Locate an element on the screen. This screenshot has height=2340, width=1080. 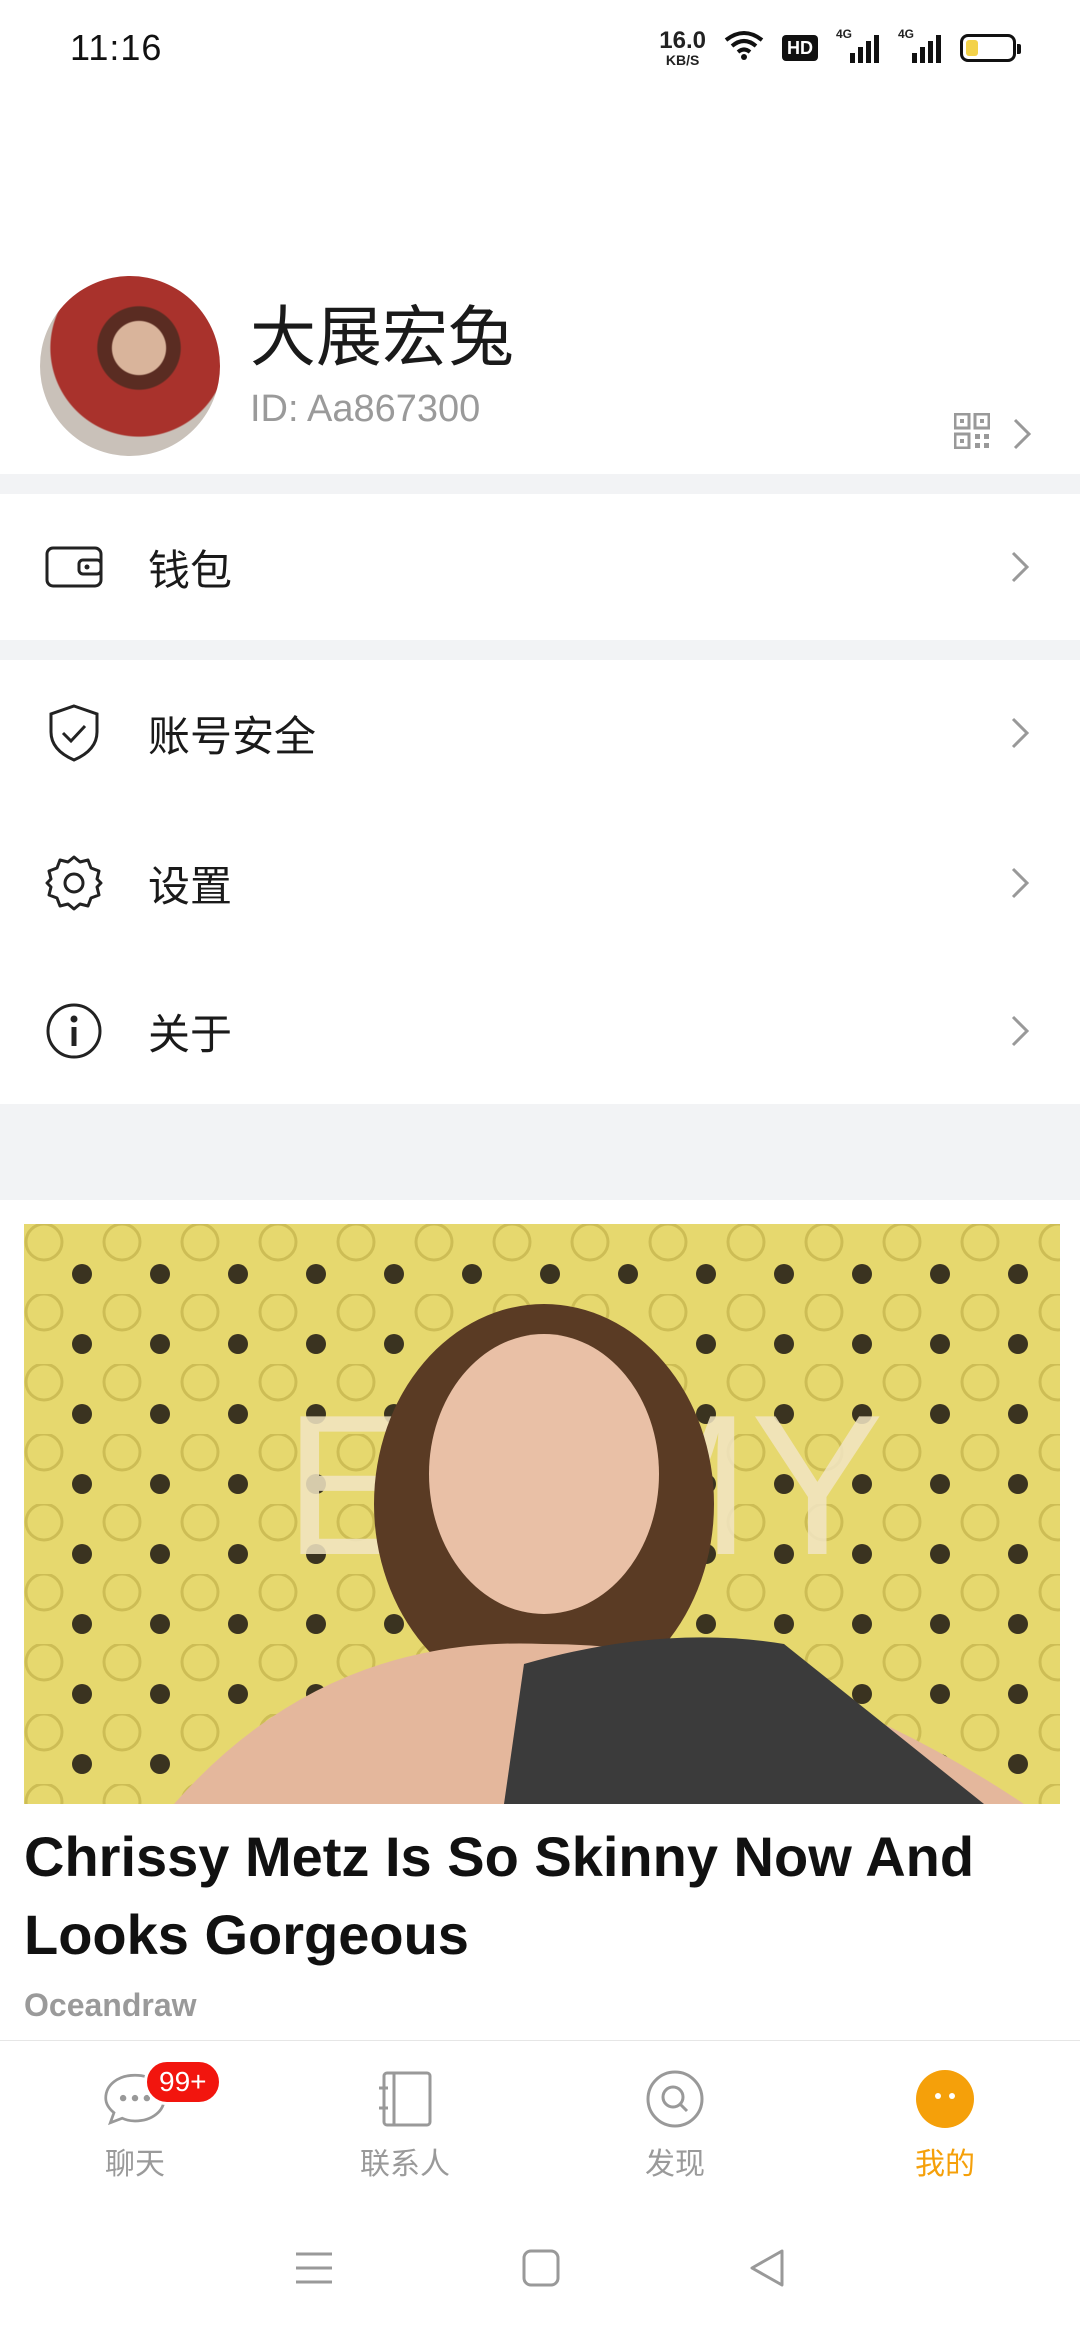
info-icon is located at coordinates (74, 1031).